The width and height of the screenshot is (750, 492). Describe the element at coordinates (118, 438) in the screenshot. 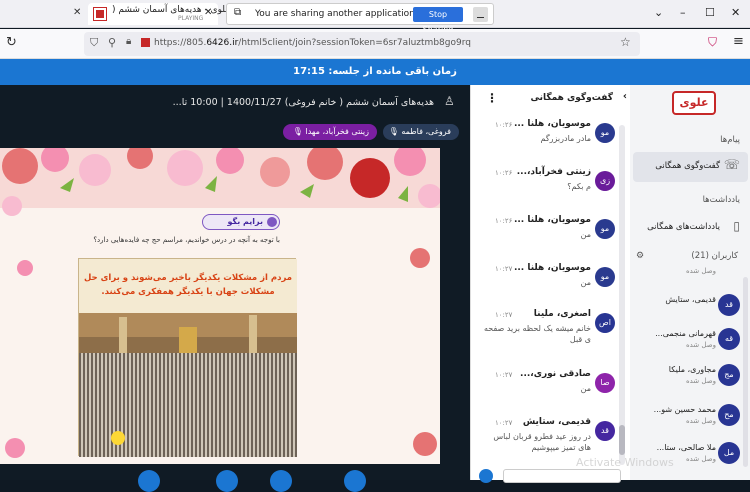

I see `lightbulb-icon` at that location.